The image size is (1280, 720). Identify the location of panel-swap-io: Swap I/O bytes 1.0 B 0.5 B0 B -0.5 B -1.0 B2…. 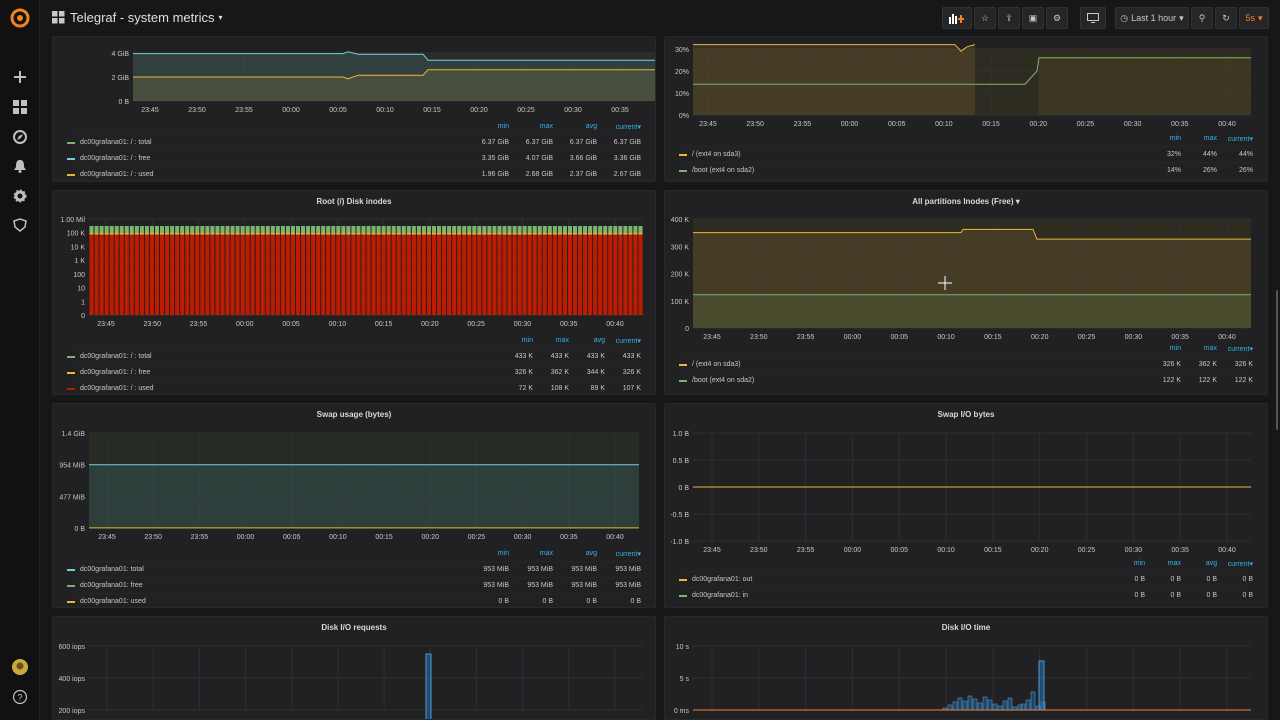
(966, 505).